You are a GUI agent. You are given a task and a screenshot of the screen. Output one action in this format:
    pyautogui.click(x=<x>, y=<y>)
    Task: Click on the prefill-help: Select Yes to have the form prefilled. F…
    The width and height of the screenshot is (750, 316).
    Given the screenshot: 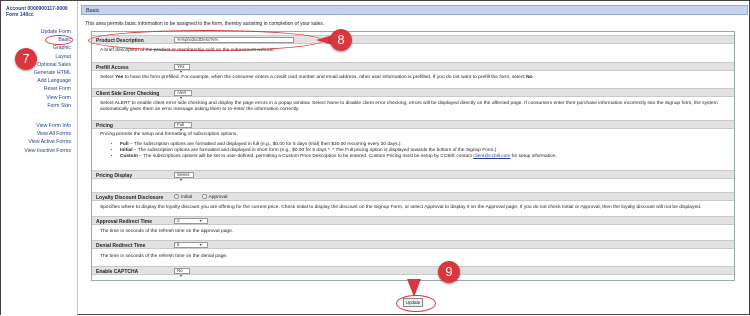 What is the action you would take?
    pyautogui.click(x=317, y=77)
    